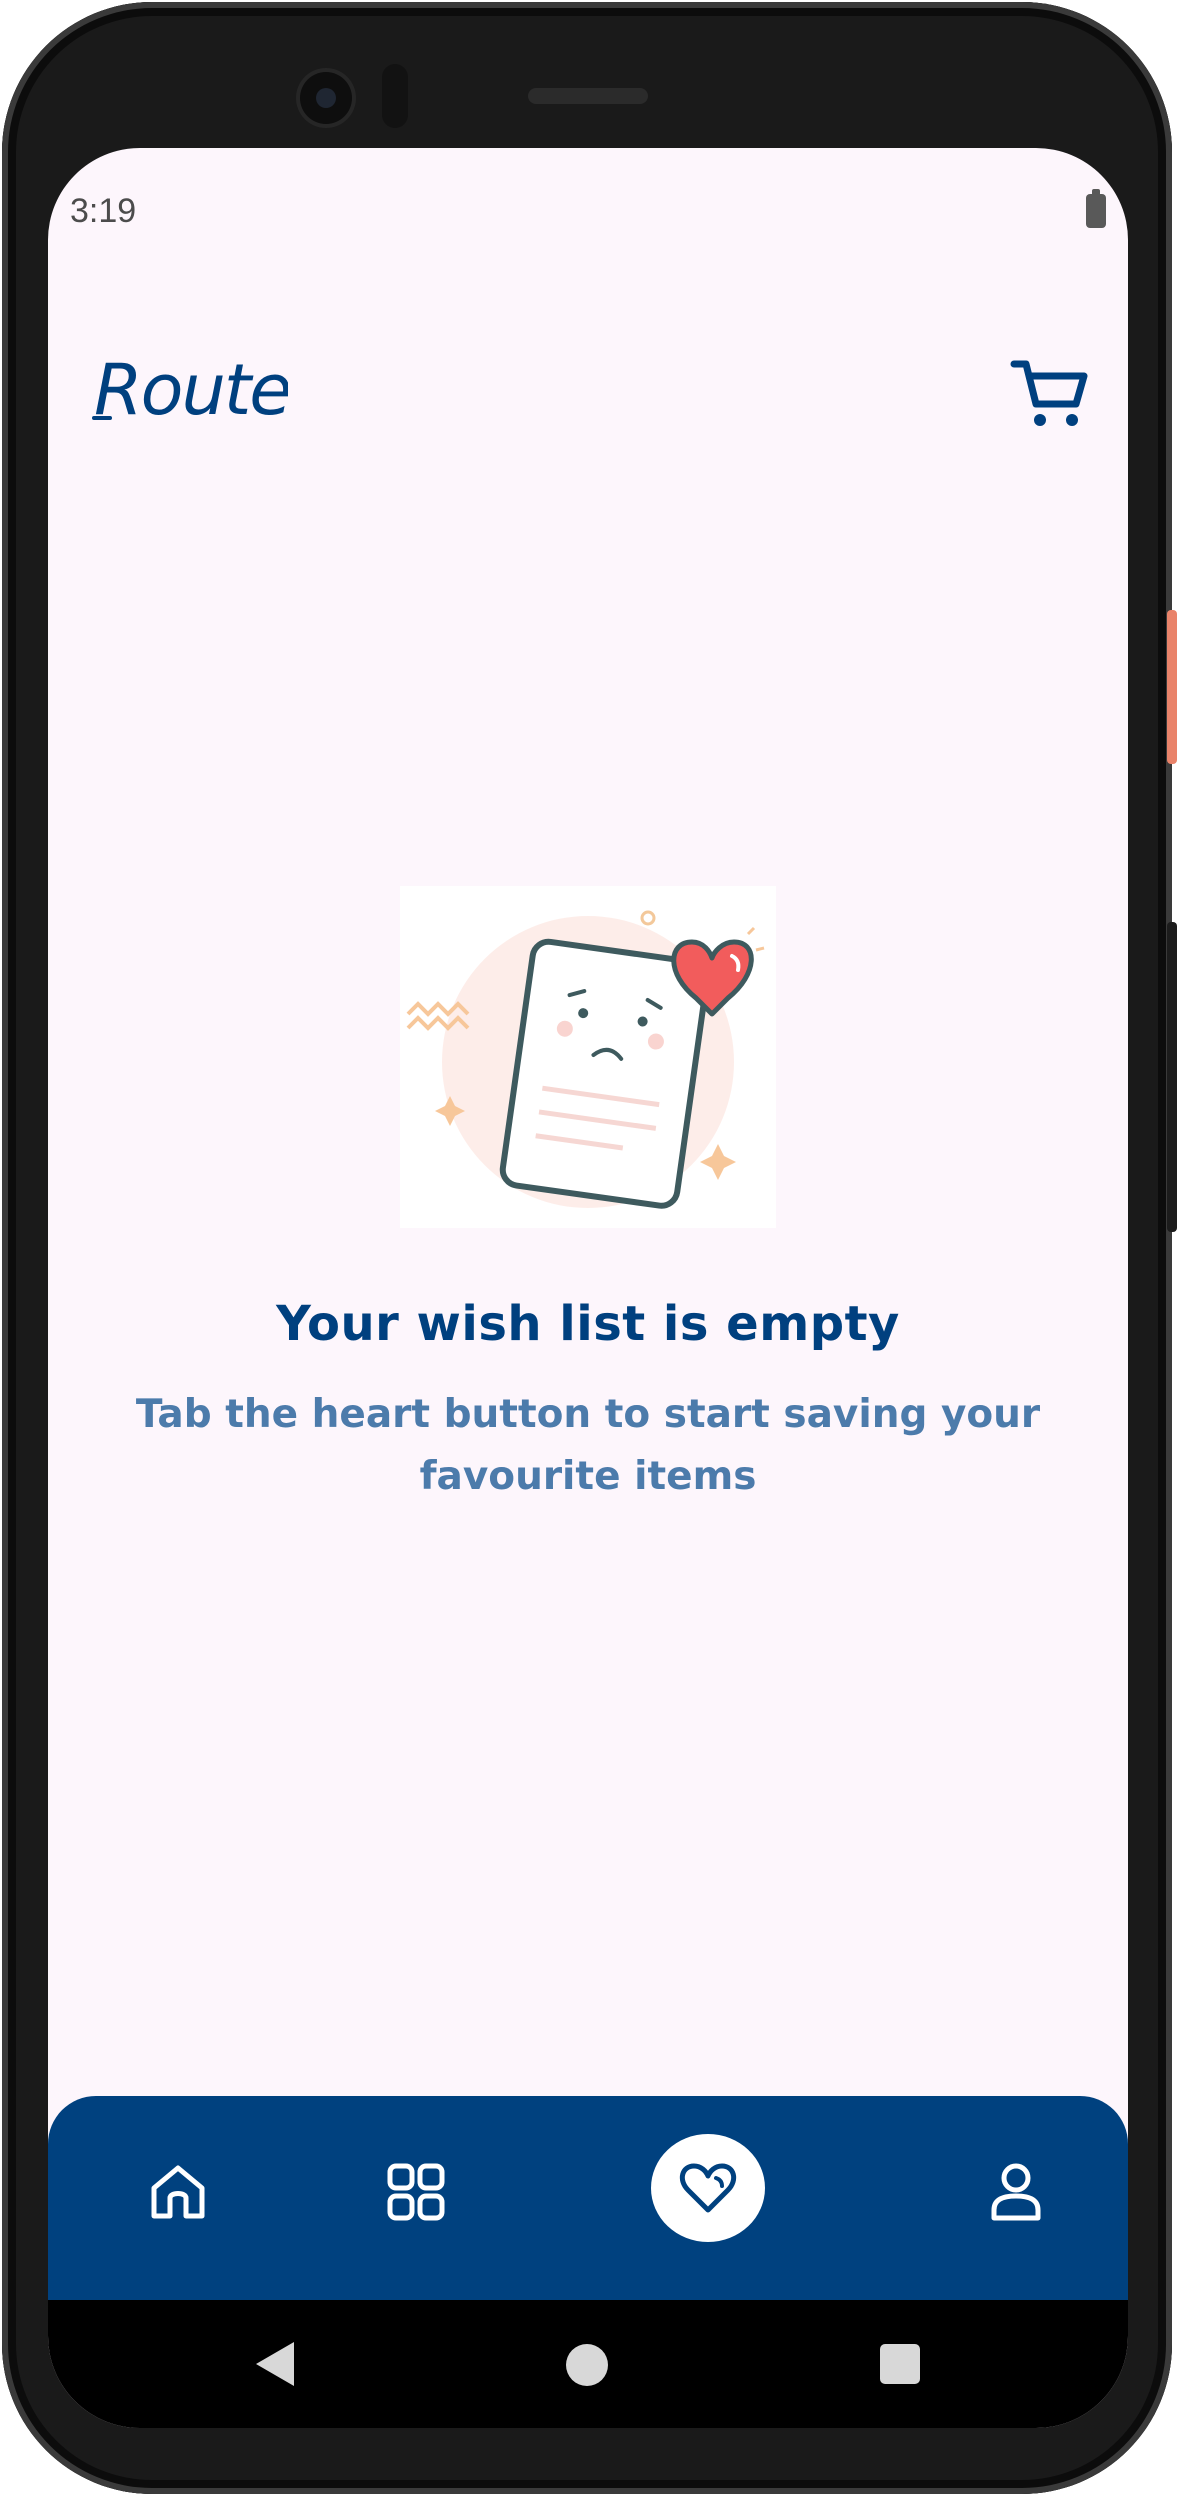  I want to click on status-time: 3:19, so click(103, 211).